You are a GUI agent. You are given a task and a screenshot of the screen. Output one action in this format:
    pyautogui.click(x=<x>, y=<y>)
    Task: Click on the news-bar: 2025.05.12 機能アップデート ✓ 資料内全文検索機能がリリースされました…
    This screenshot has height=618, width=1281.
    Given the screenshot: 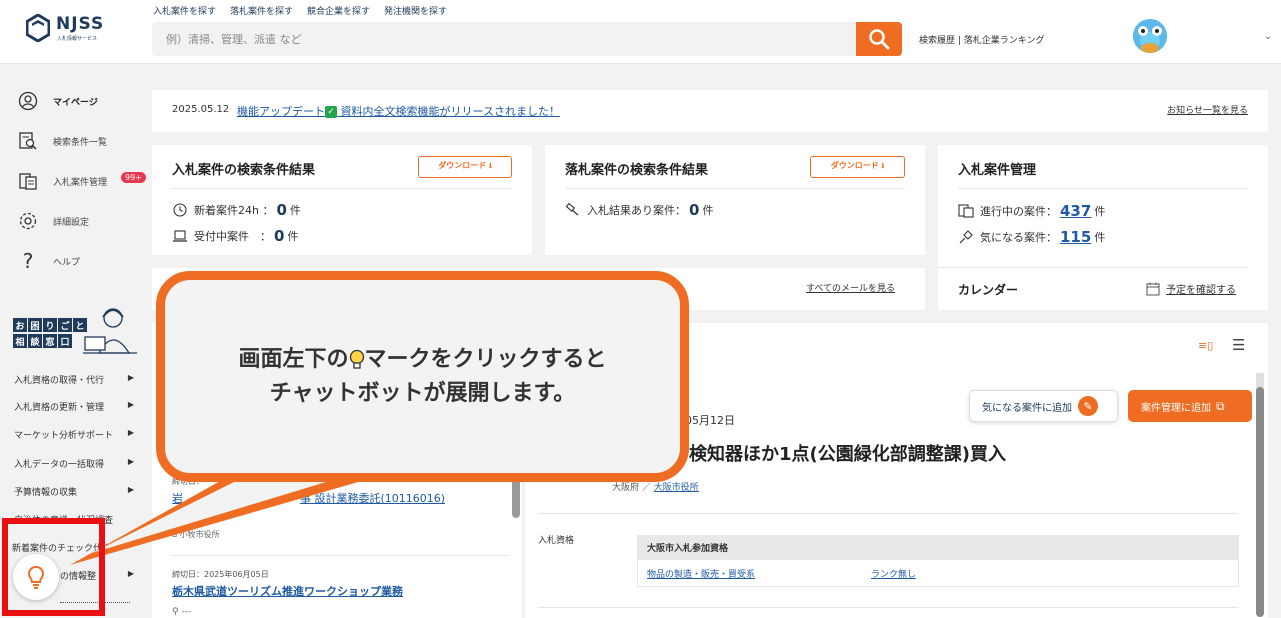 What is the action you would take?
    pyautogui.click(x=710, y=111)
    